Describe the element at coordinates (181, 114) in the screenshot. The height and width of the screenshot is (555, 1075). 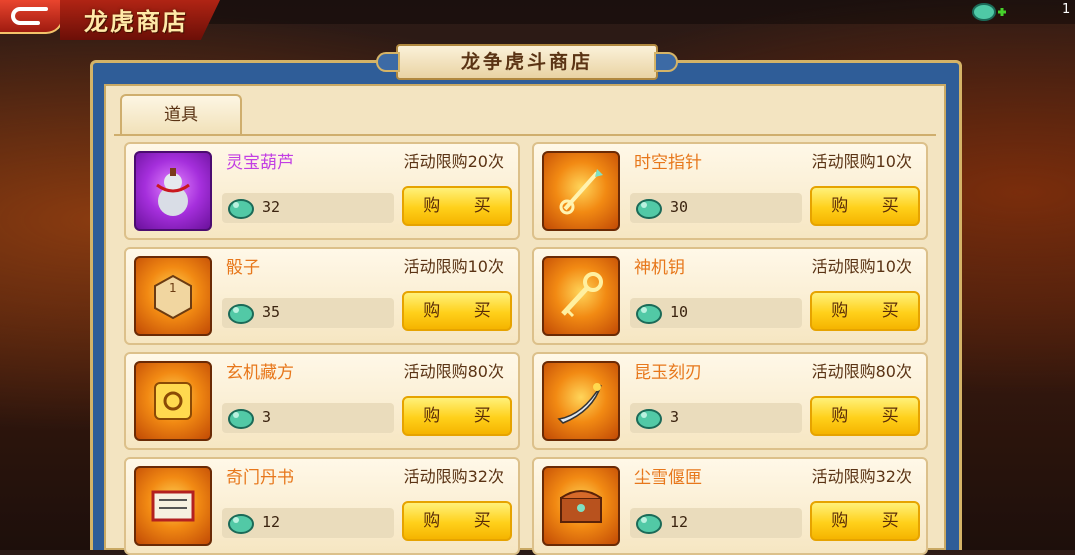
I see `tab-items: 道具` at that location.